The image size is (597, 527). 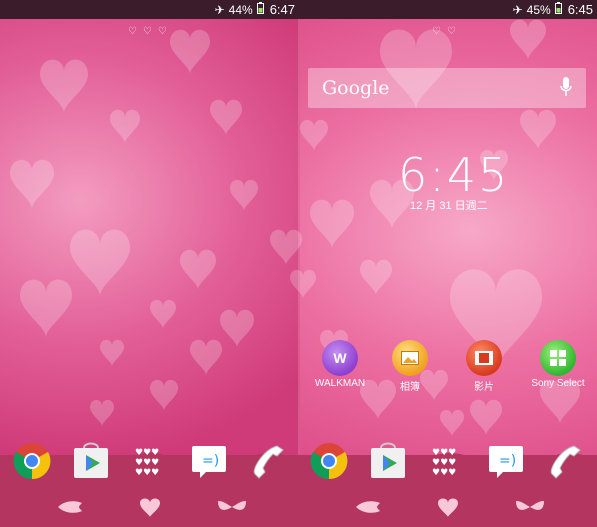 I want to click on app-sony-select: Sony Select, so click(x=558, y=364).